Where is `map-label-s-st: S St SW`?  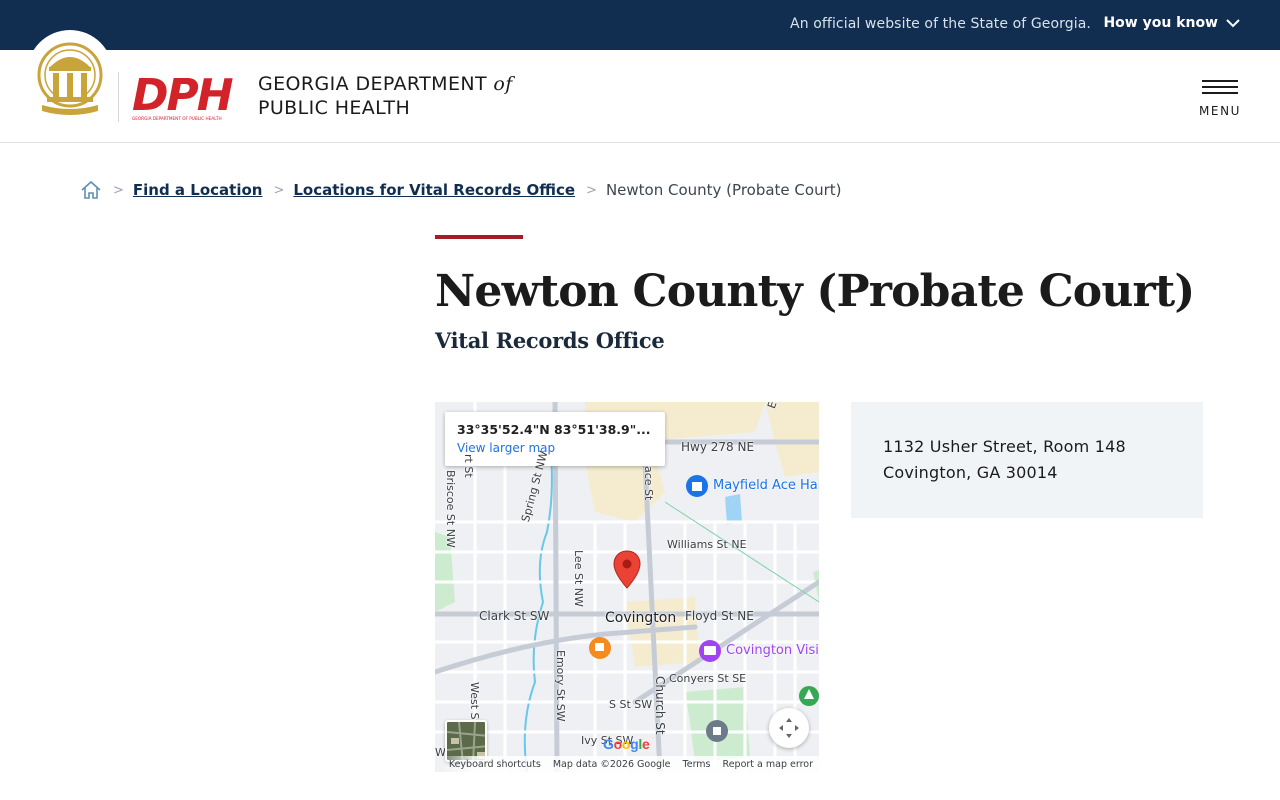 map-label-s-st: S St SW is located at coordinates (631, 704).